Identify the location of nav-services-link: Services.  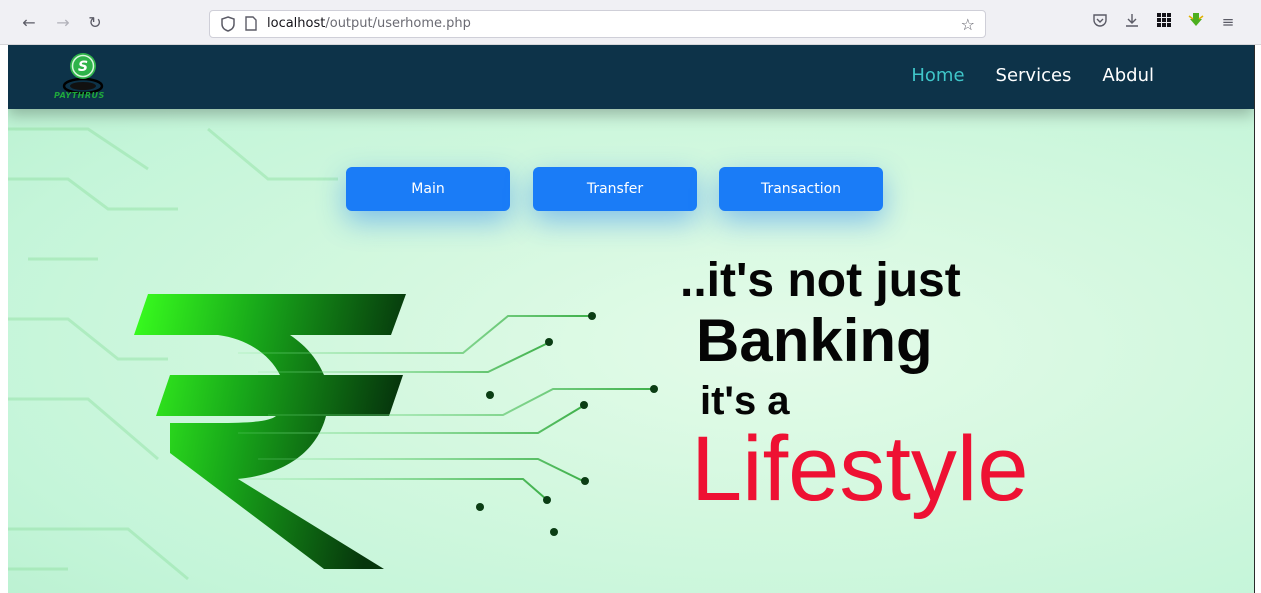
(1034, 75).